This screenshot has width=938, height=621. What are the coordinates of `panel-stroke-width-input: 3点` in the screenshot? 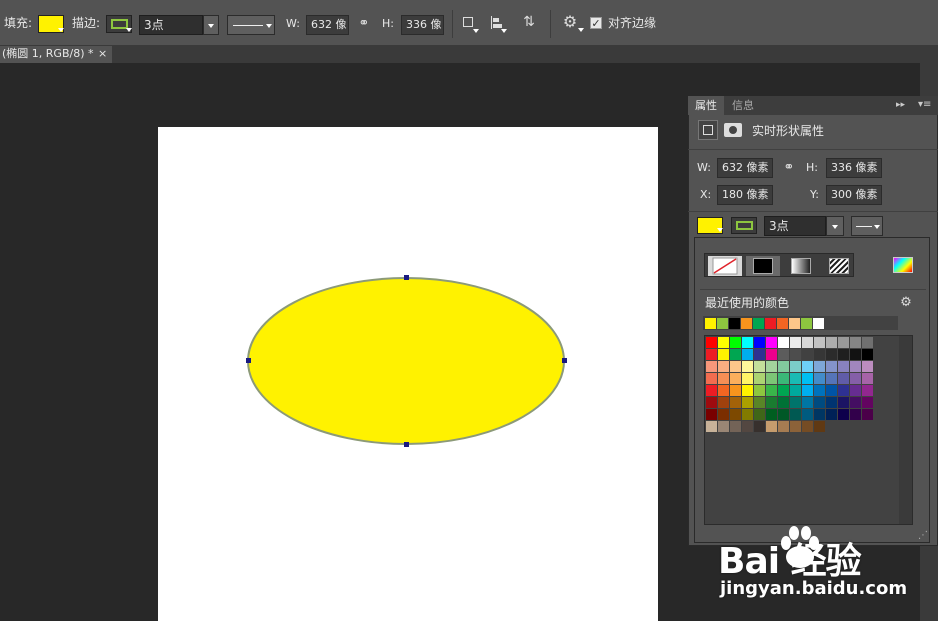 It's located at (795, 226).